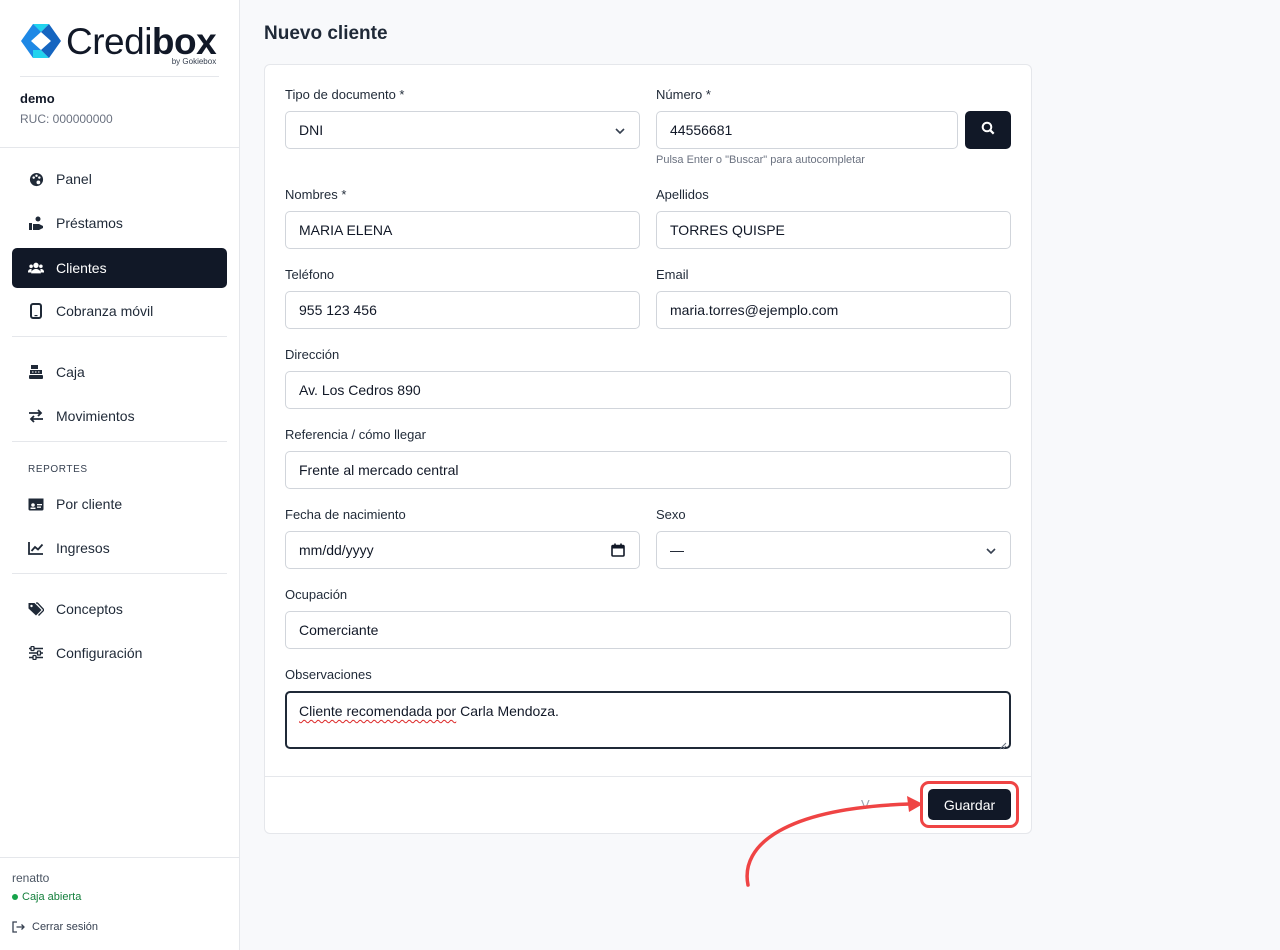  I want to click on telefono-input: 955 123 456, so click(462, 310).